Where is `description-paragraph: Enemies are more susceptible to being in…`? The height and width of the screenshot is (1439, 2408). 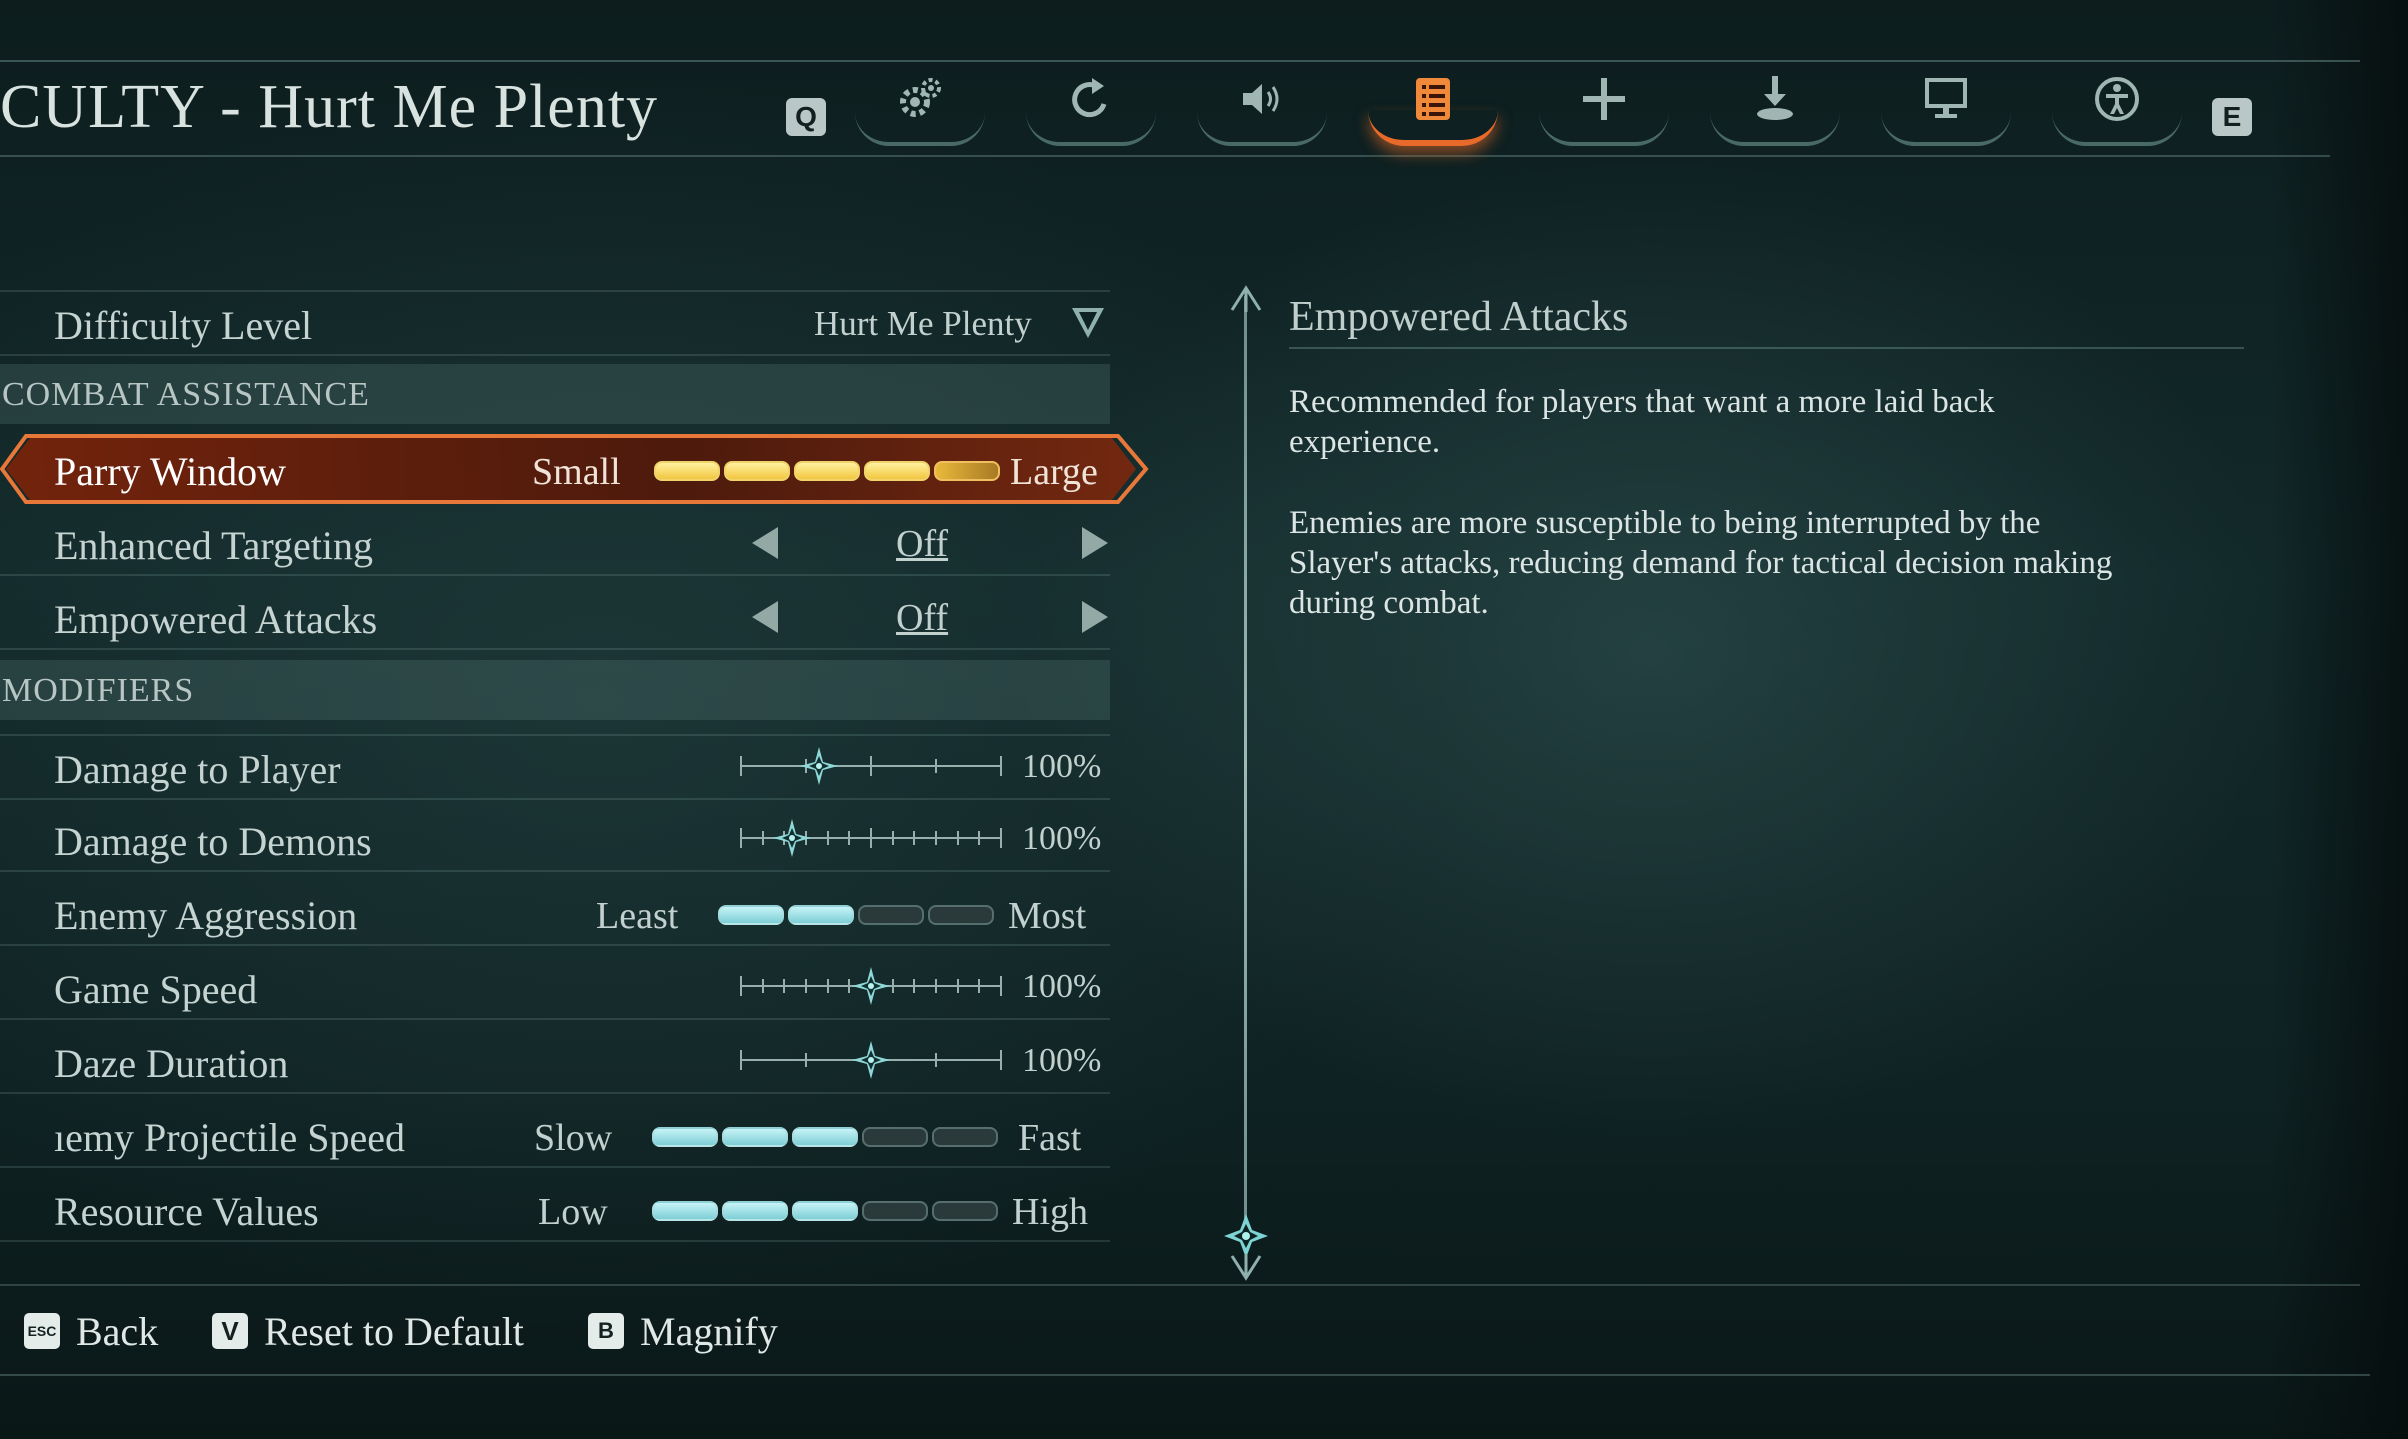
description-paragraph: Enemies are more susceptible to being in… is located at coordinates (1701, 563).